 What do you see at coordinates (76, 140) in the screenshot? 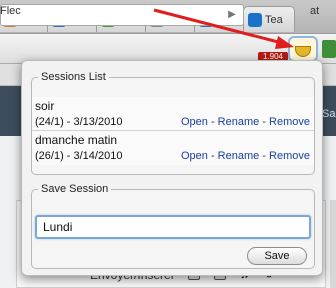
I see `session-name: dmanche matin` at bounding box center [76, 140].